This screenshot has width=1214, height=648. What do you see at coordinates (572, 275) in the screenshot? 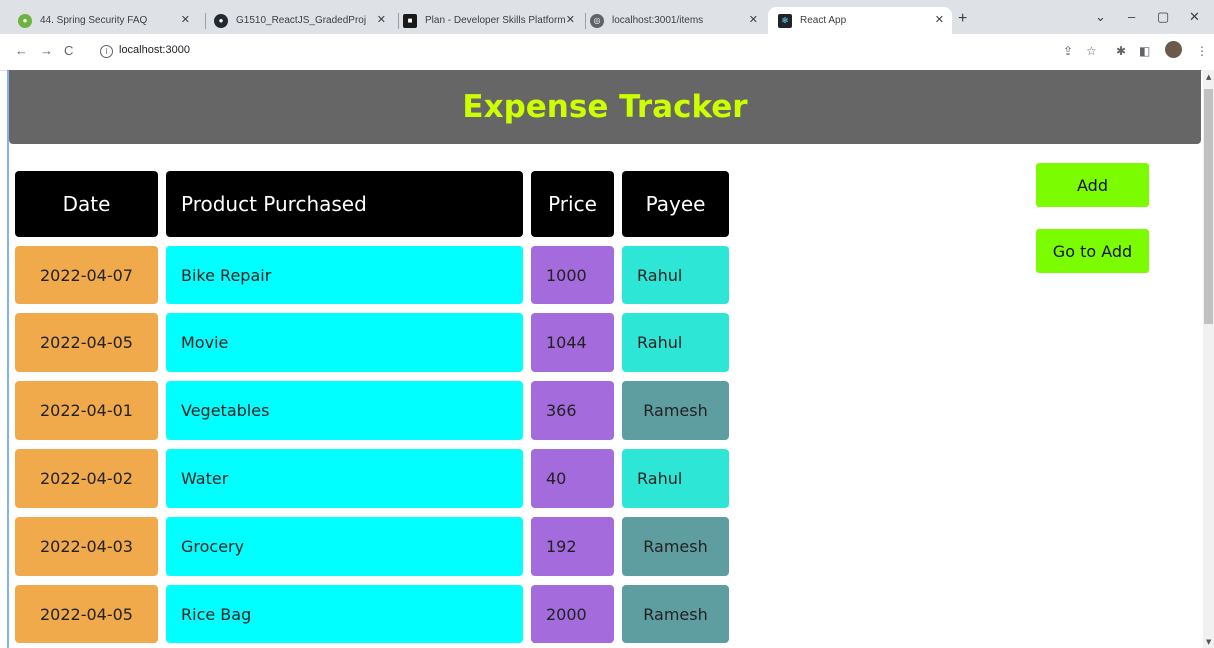
I see `price-cell: 1000` at bounding box center [572, 275].